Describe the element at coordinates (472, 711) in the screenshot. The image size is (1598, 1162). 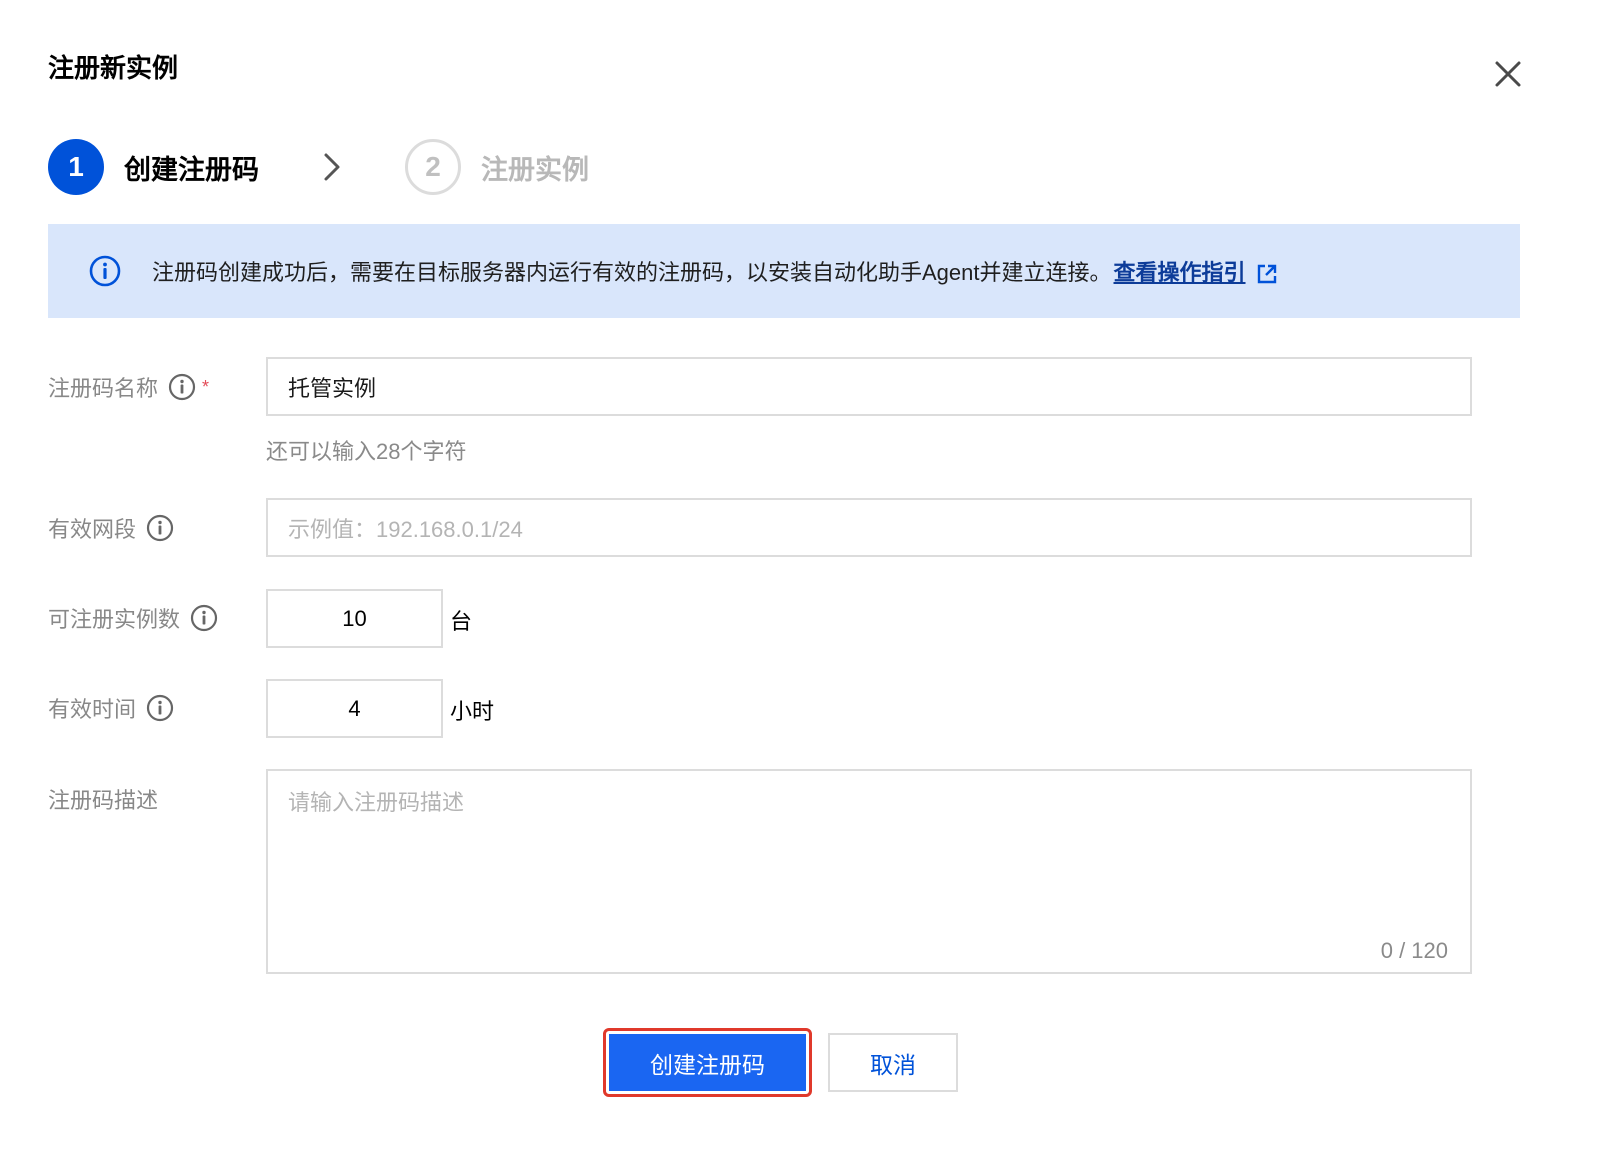
I see `duration-unit: 小时` at that location.